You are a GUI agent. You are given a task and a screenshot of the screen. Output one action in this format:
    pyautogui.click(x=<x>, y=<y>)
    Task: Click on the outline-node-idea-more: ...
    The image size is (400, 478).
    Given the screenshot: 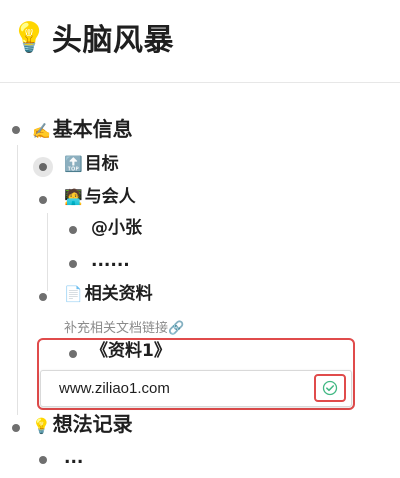 What is the action you would take?
    pyautogui.click(x=73, y=458)
    